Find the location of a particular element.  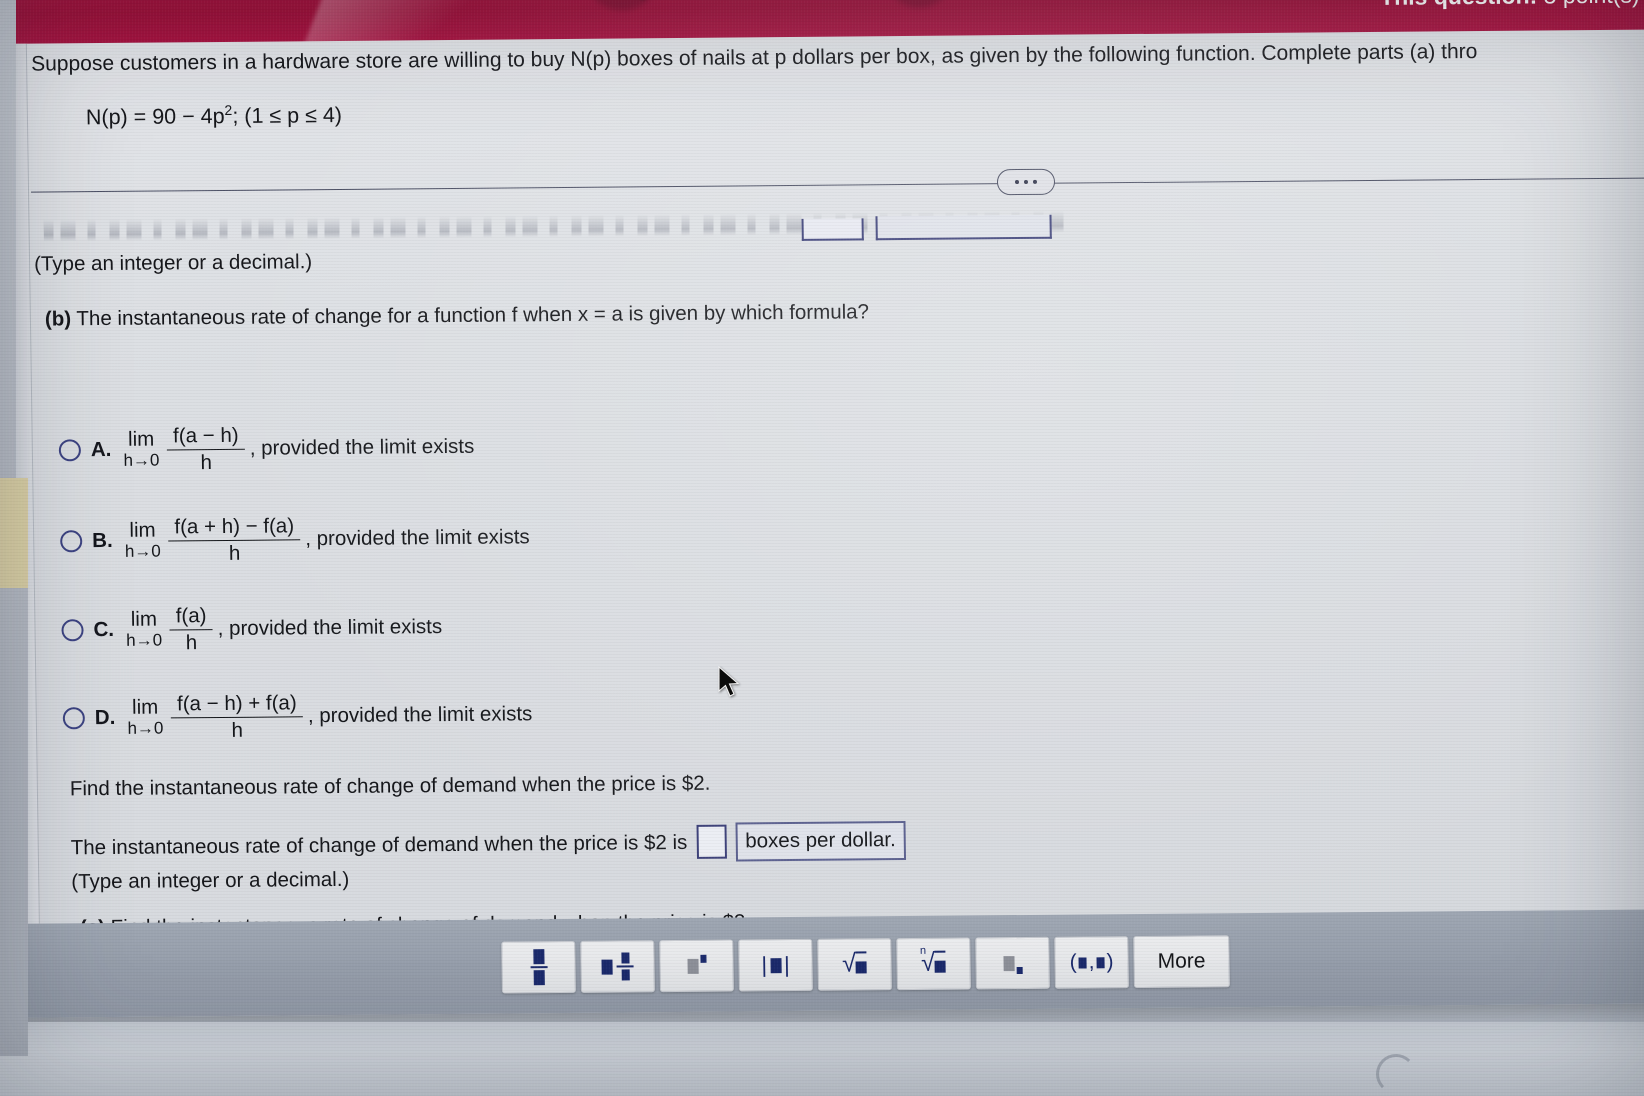

chevron-right-icon: › is located at coordinates (910, 1).